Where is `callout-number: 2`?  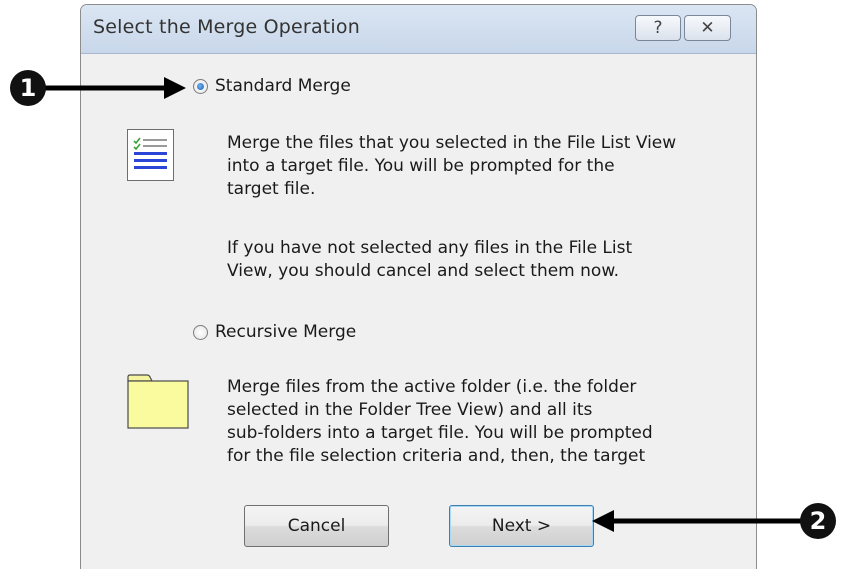
callout-number: 2 is located at coordinates (818, 521).